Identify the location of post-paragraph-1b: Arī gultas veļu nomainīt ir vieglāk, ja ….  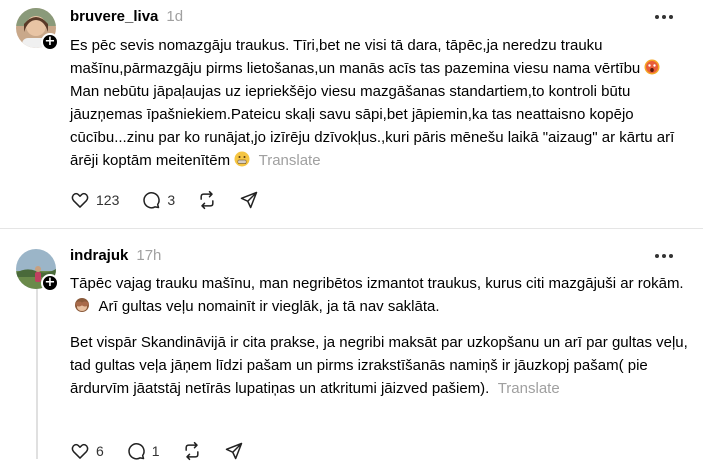
(269, 306).